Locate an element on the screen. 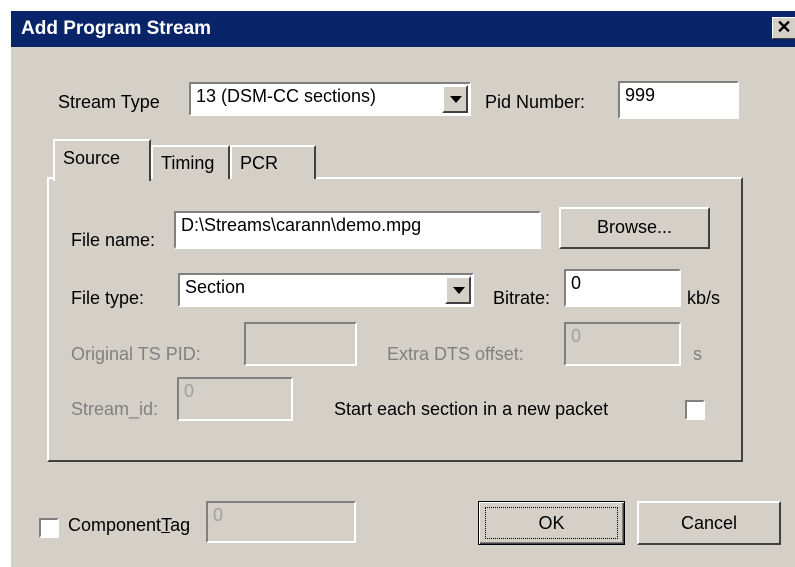 The image size is (795, 567). original-ts-pid-input is located at coordinates (300, 344).